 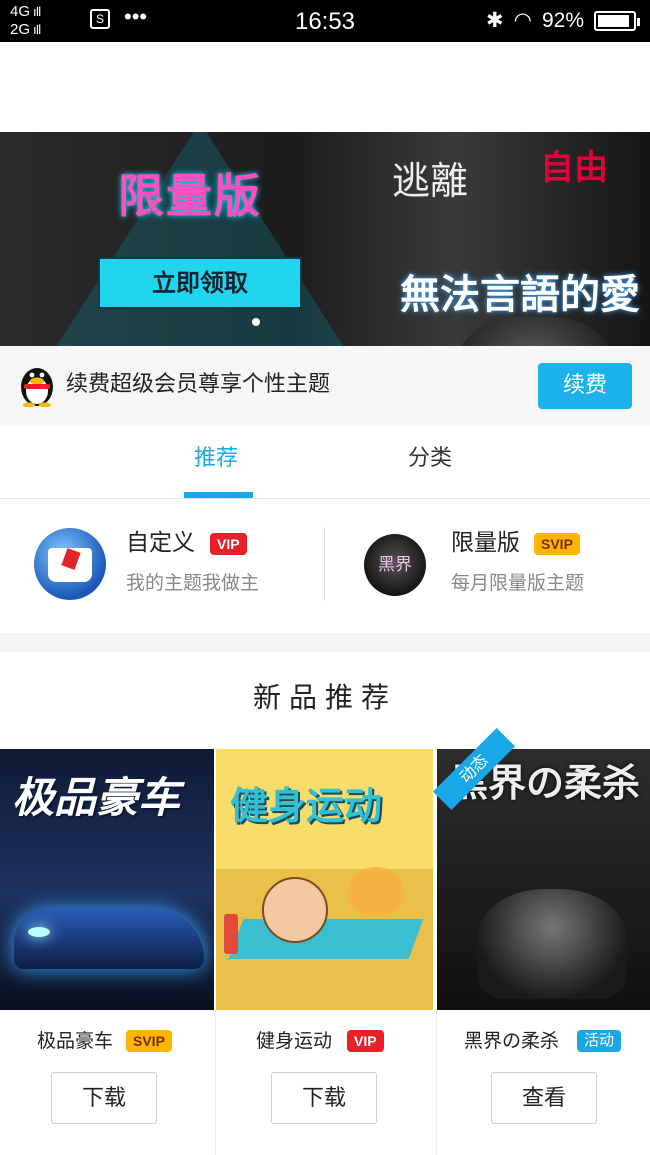 I want to click on banner-claim-button: 立即领取, so click(x=200, y=283).